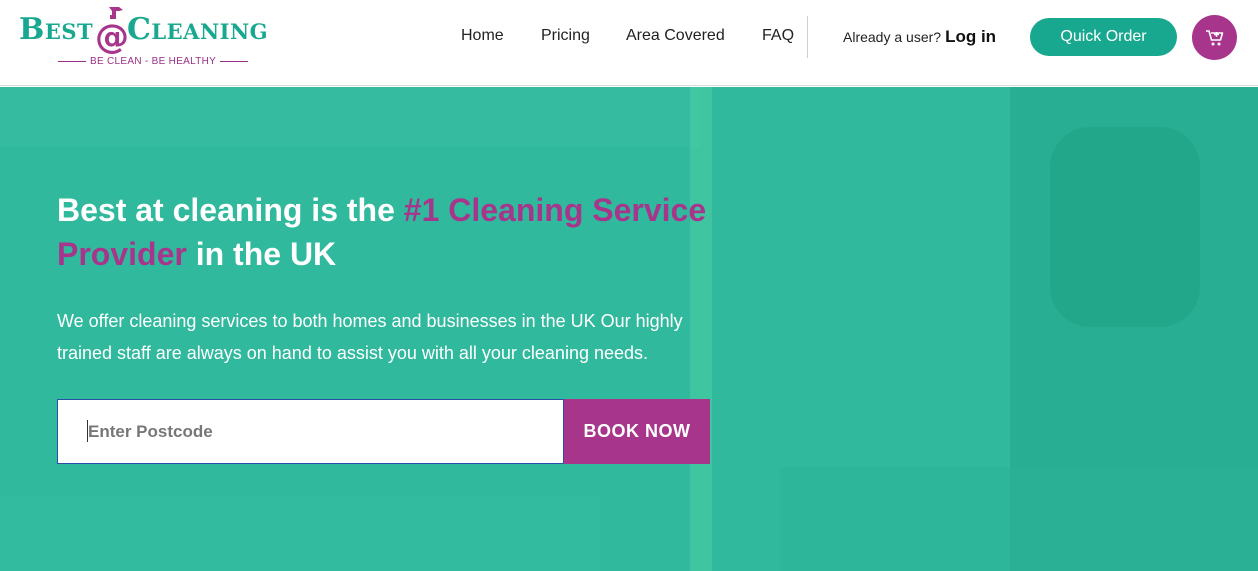 The image size is (1258, 571). What do you see at coordinates (261, 254) in the screenshot?
I see `hero-title-part2: in the UK` at bounding box center [261, 254].